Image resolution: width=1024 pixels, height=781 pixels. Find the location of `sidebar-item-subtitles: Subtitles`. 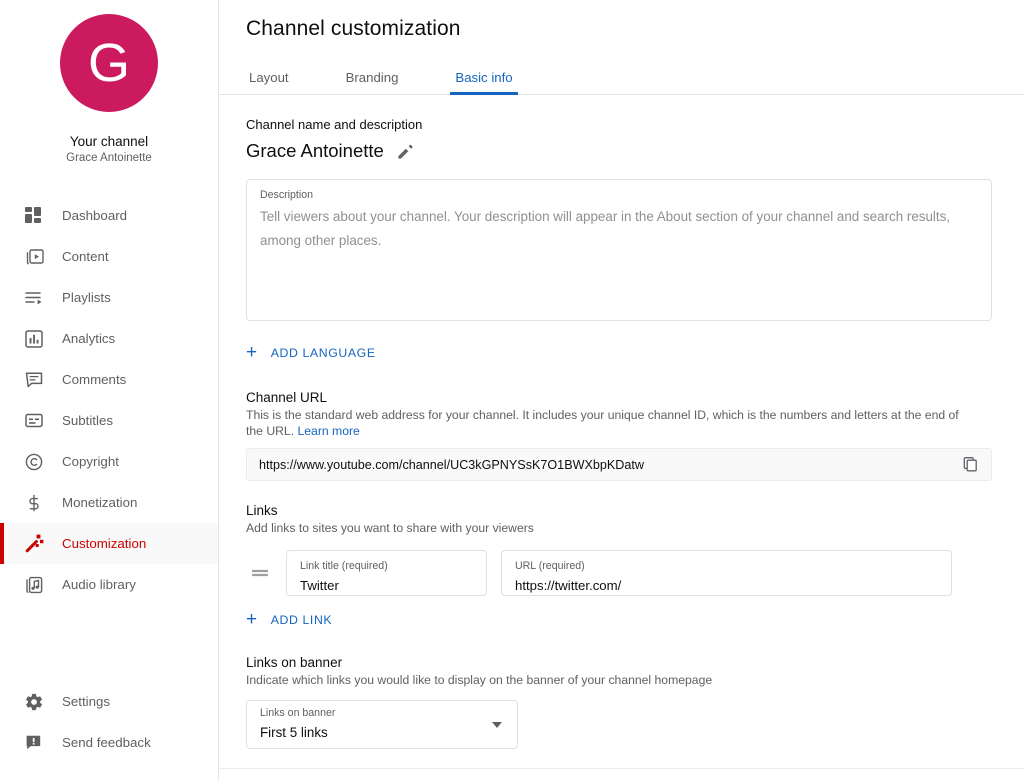

sidebar-item-subtitles: Subtitles is located at coordinates (109, 420).